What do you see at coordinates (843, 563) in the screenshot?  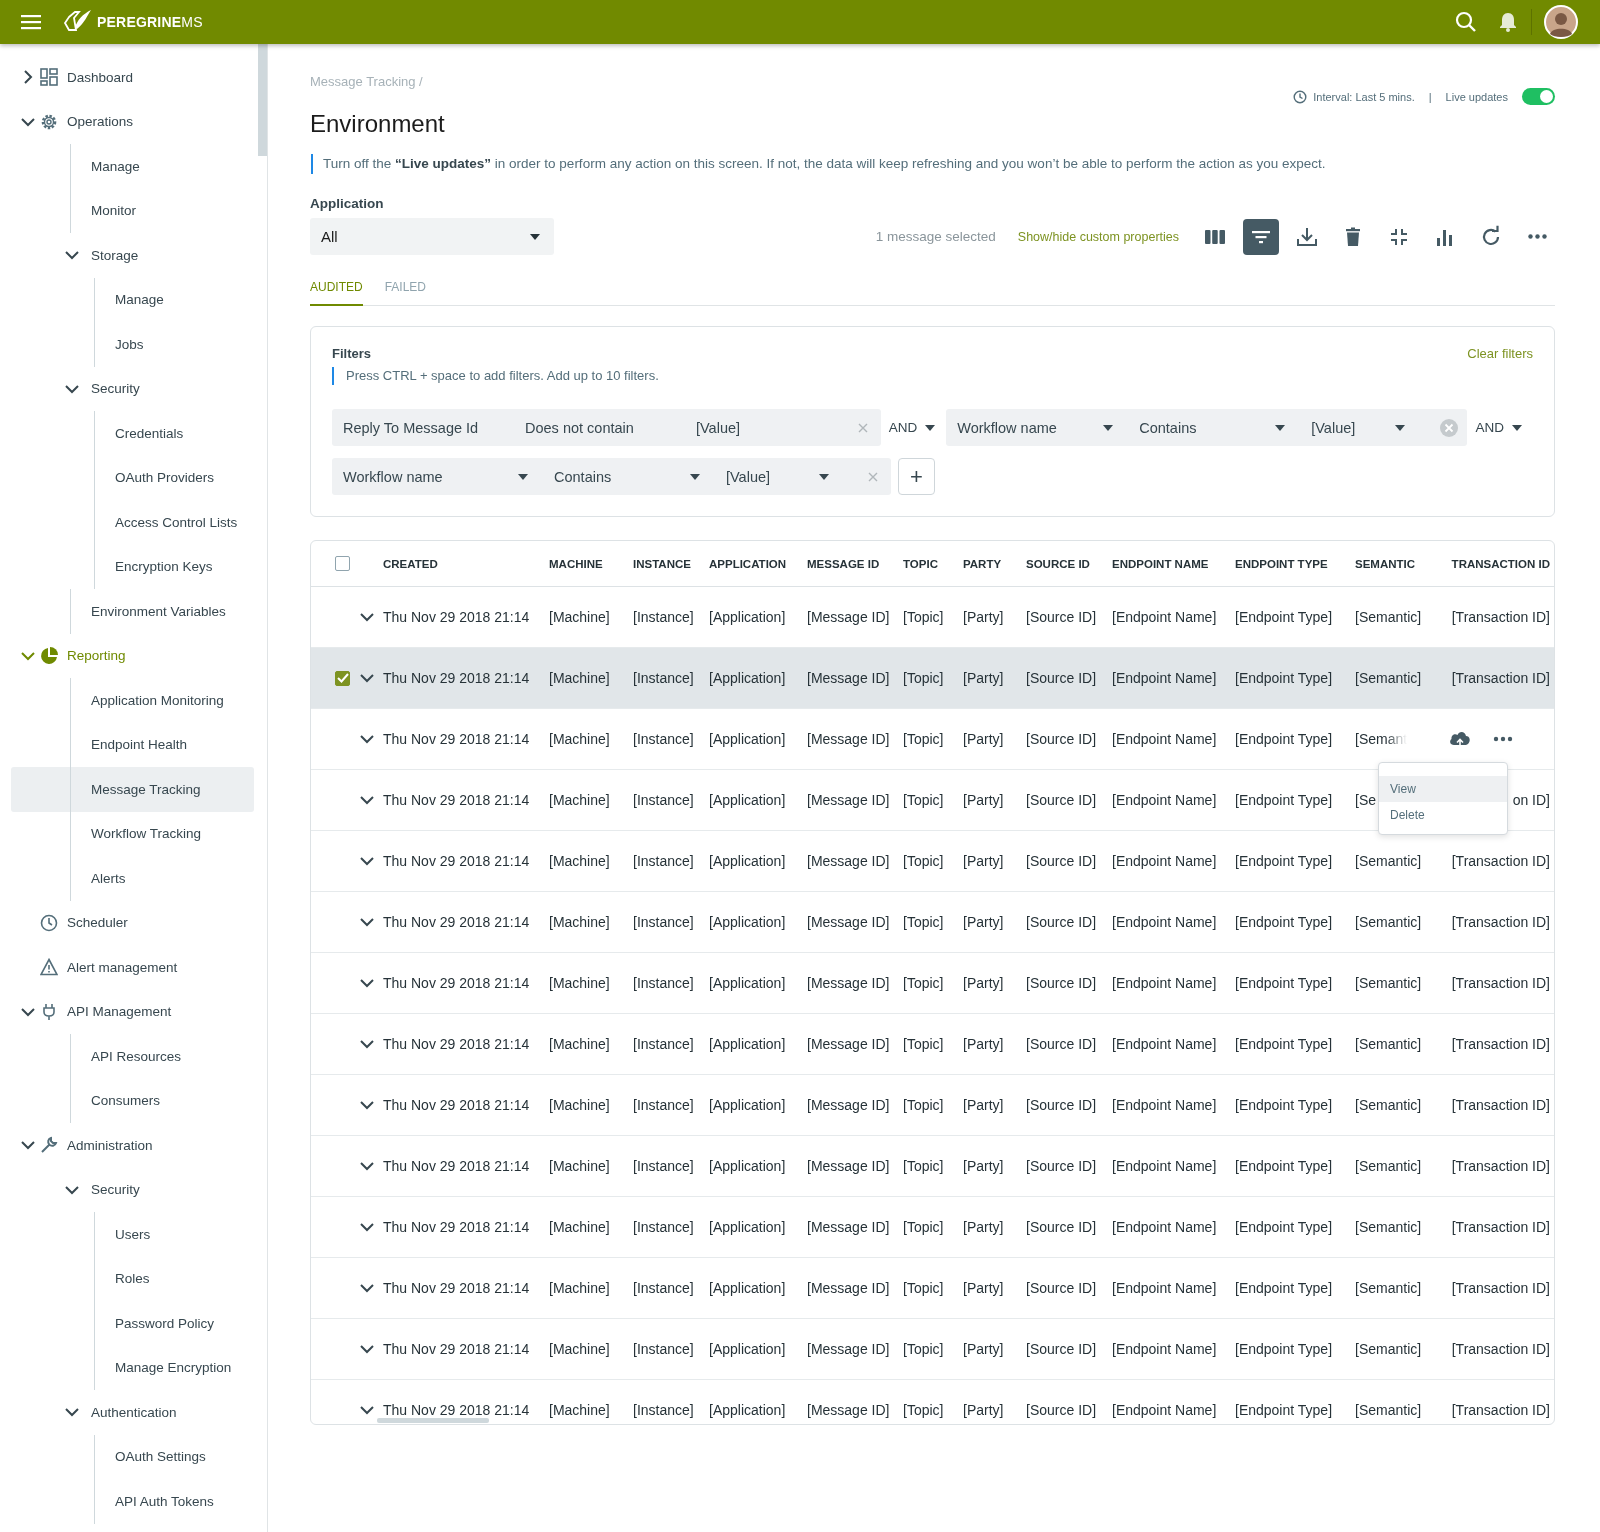 I see `column-header: MESSAGE ID` at bounding box center [843, 563].